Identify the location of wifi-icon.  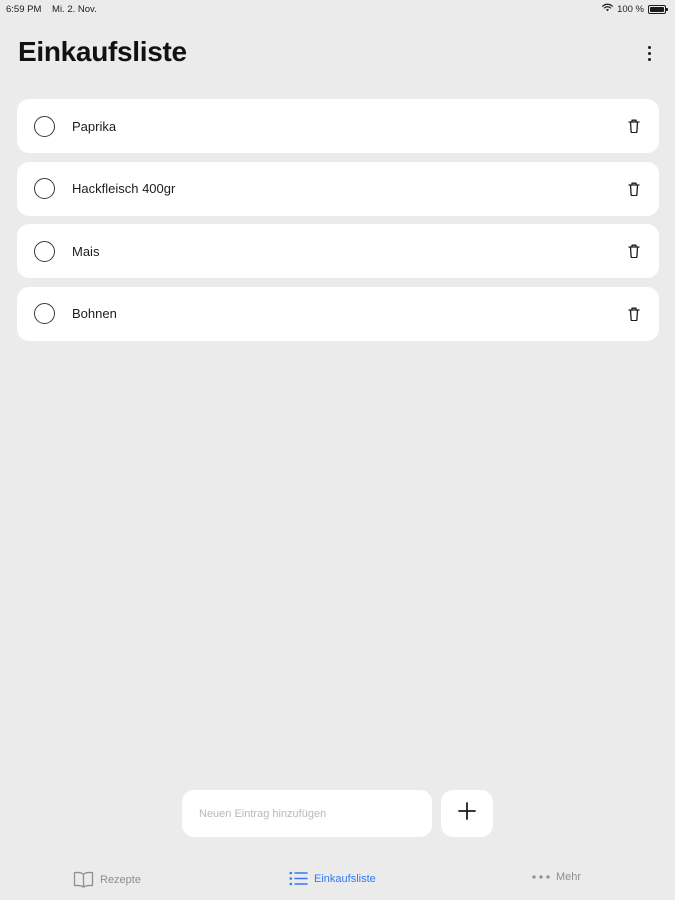
(608, 9).